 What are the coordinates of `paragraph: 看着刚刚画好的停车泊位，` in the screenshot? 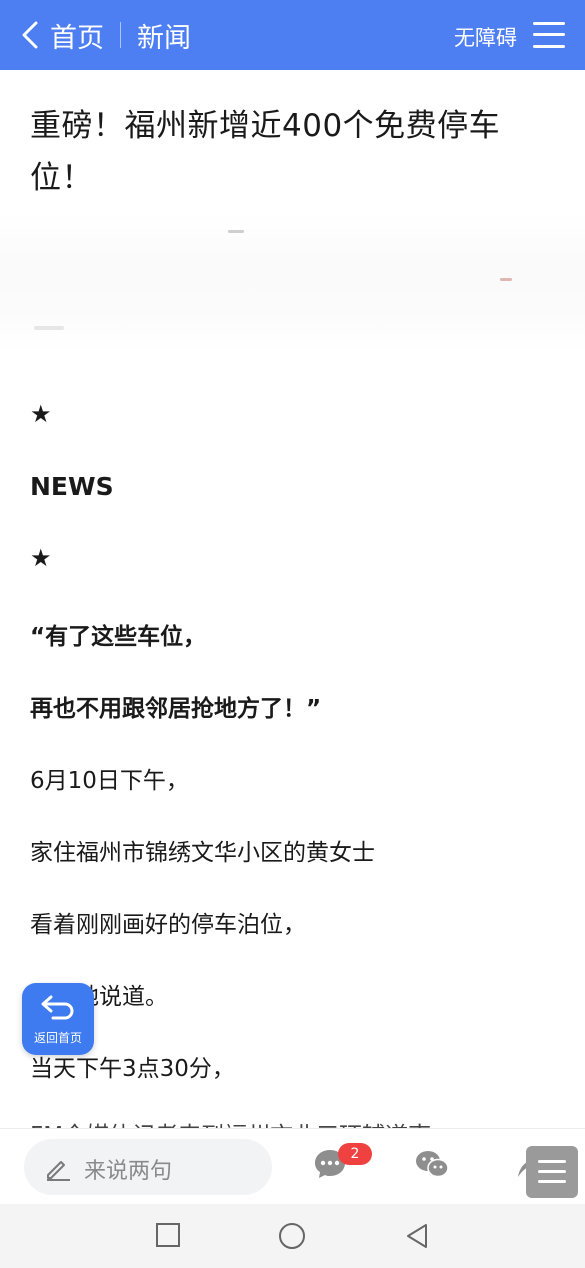 It's located at (168, 925).